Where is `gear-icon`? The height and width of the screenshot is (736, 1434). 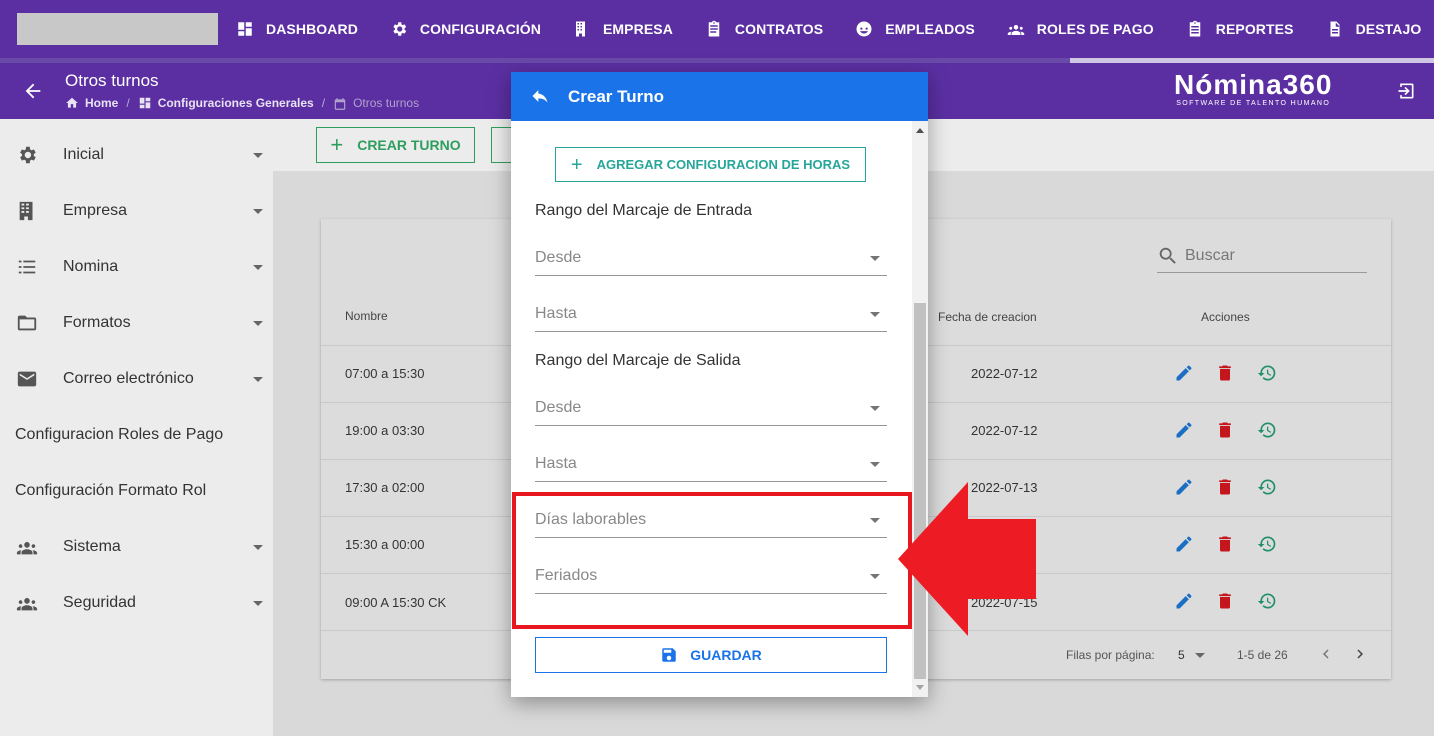 gear-icon is located at coordinates (28, 155).